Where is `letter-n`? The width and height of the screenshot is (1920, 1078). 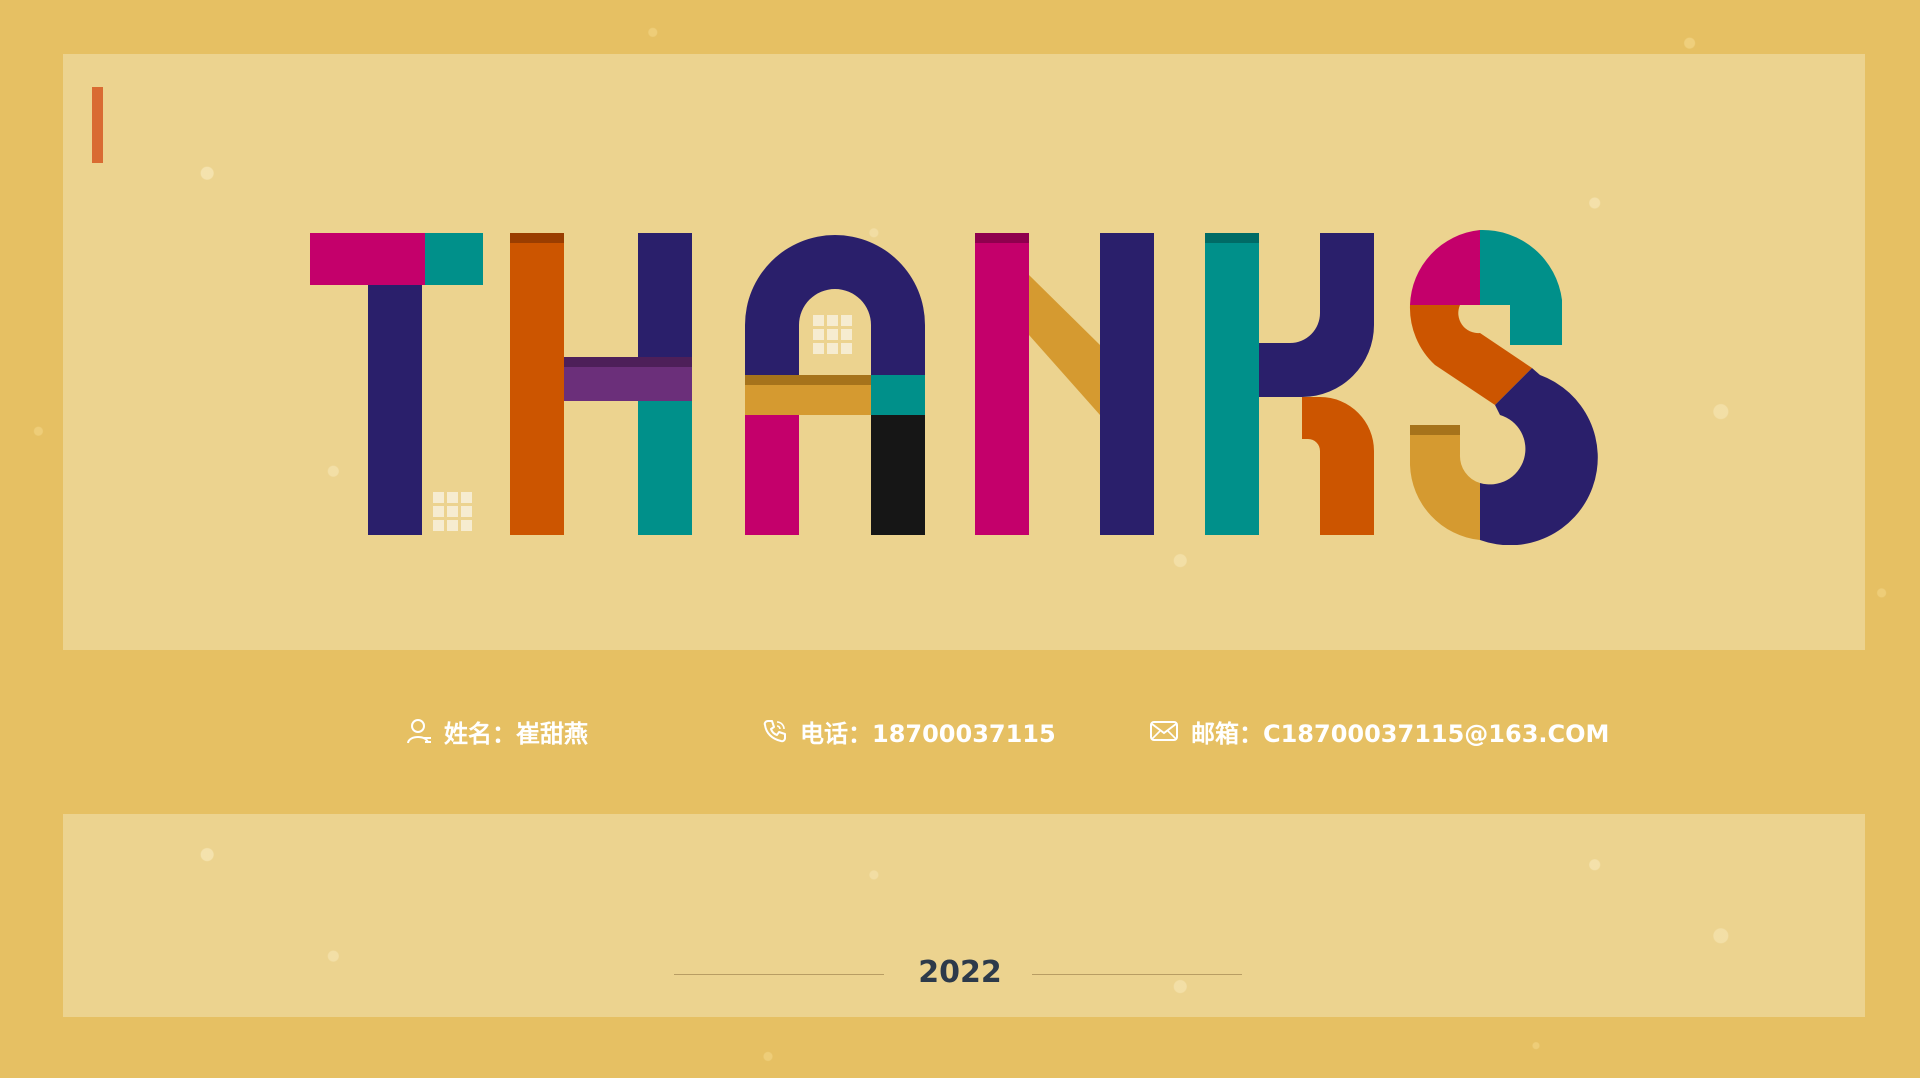 letter-n is located at coordinates (1064, 384).